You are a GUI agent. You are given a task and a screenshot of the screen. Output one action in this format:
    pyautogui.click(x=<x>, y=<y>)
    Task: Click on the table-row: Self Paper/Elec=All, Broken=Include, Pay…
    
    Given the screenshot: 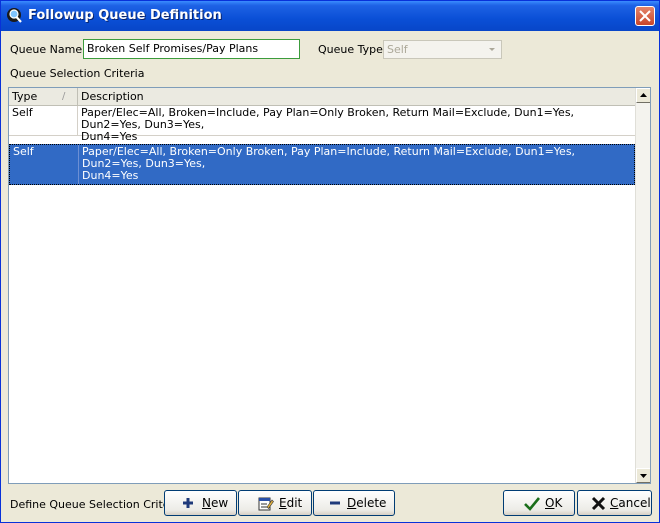 What is the action you would take?
    pyautogui.click(x=322, y=124)
    